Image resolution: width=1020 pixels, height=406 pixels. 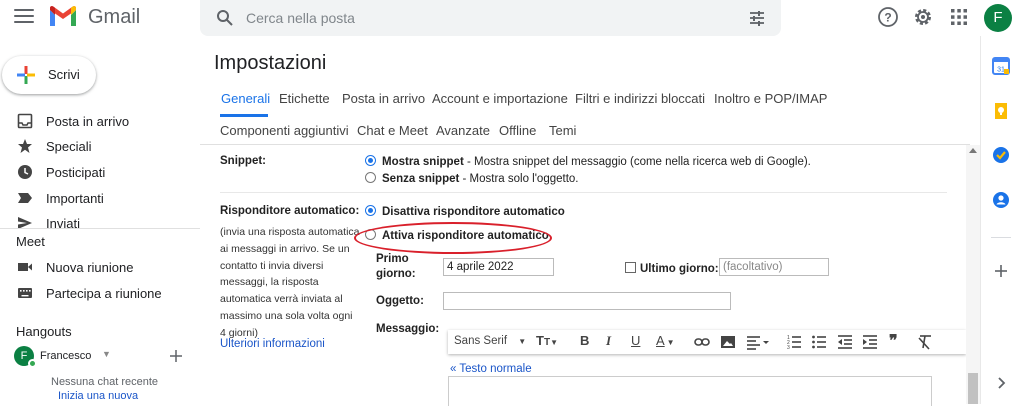 I want to click on video-icon, so click(x=25, y=267).